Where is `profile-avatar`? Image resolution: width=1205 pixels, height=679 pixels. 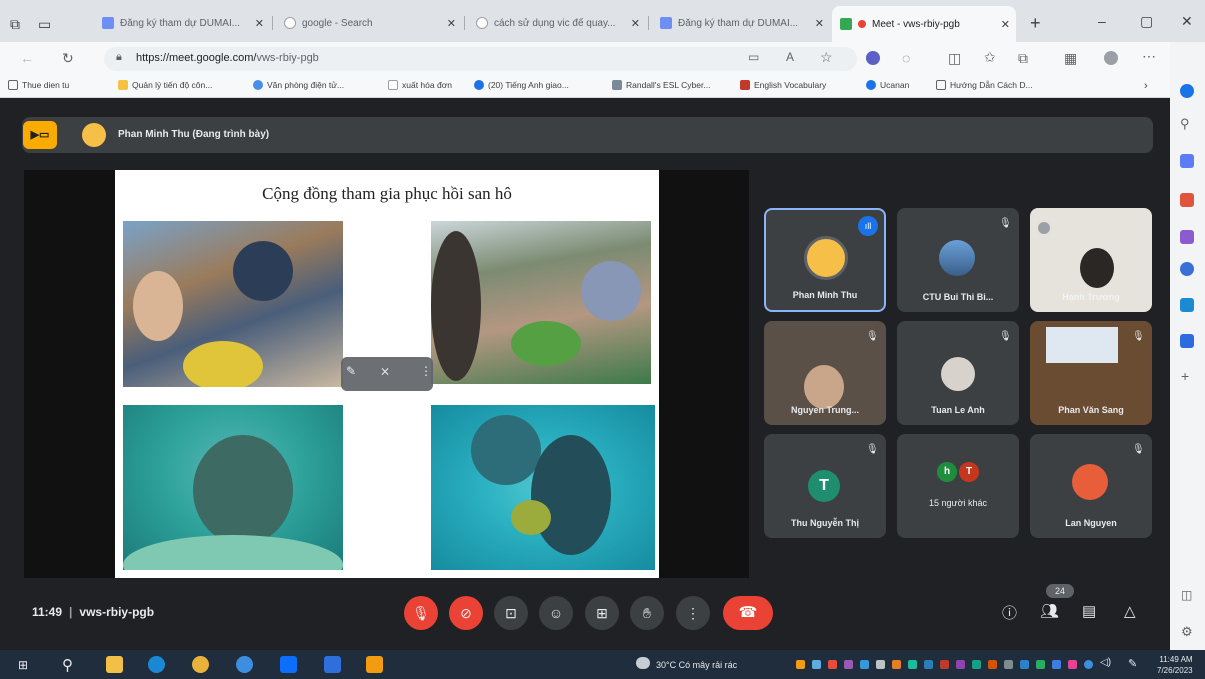
profile-avatar is located at coordinates (1111, 58).